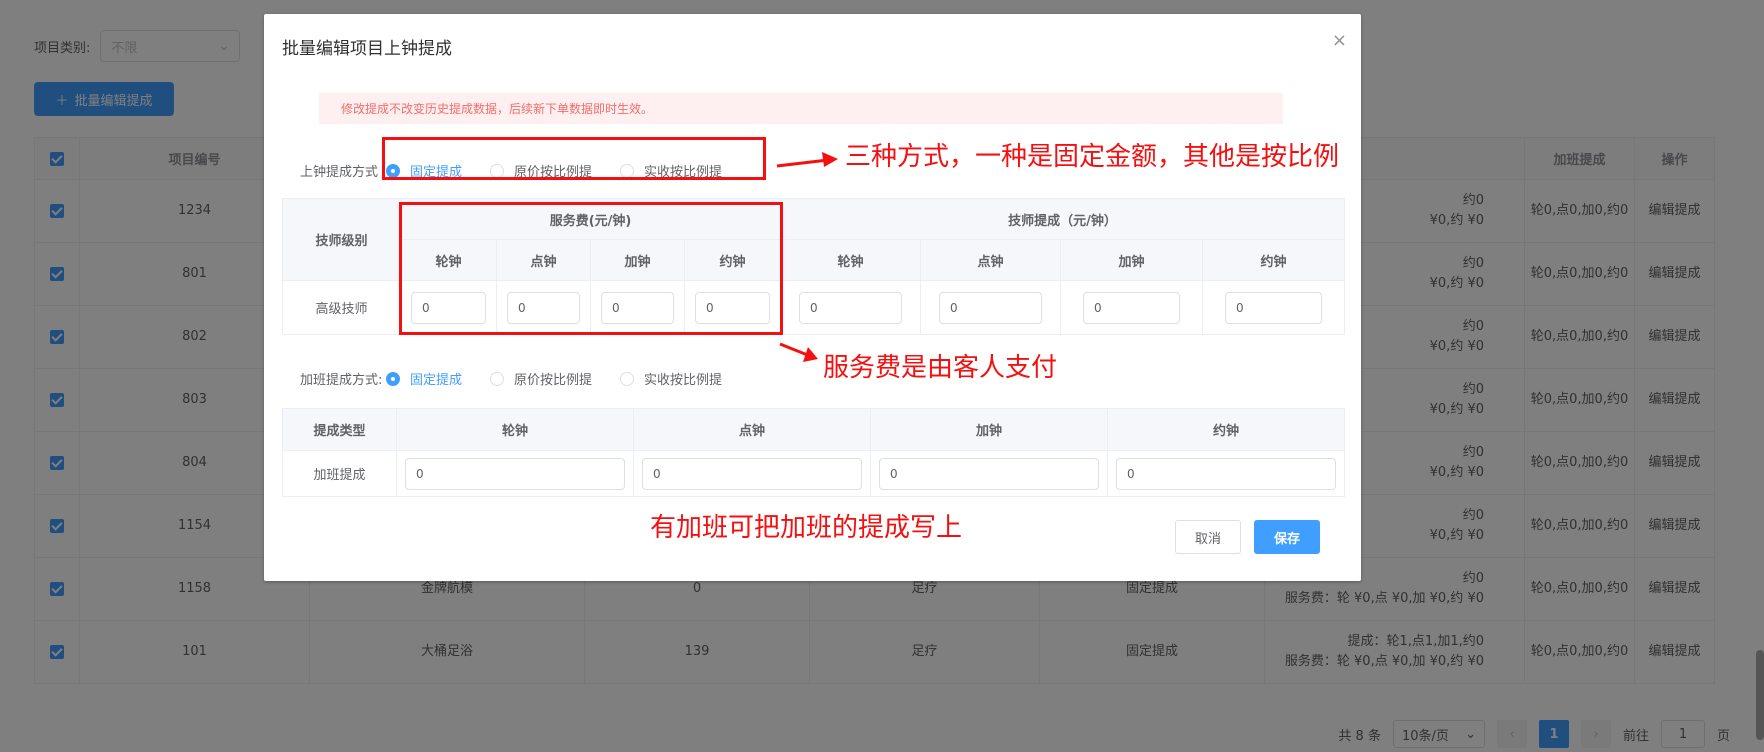  I want to click on annotation-text-service-fee: 服务费是由客人支付, so click(940, 368).